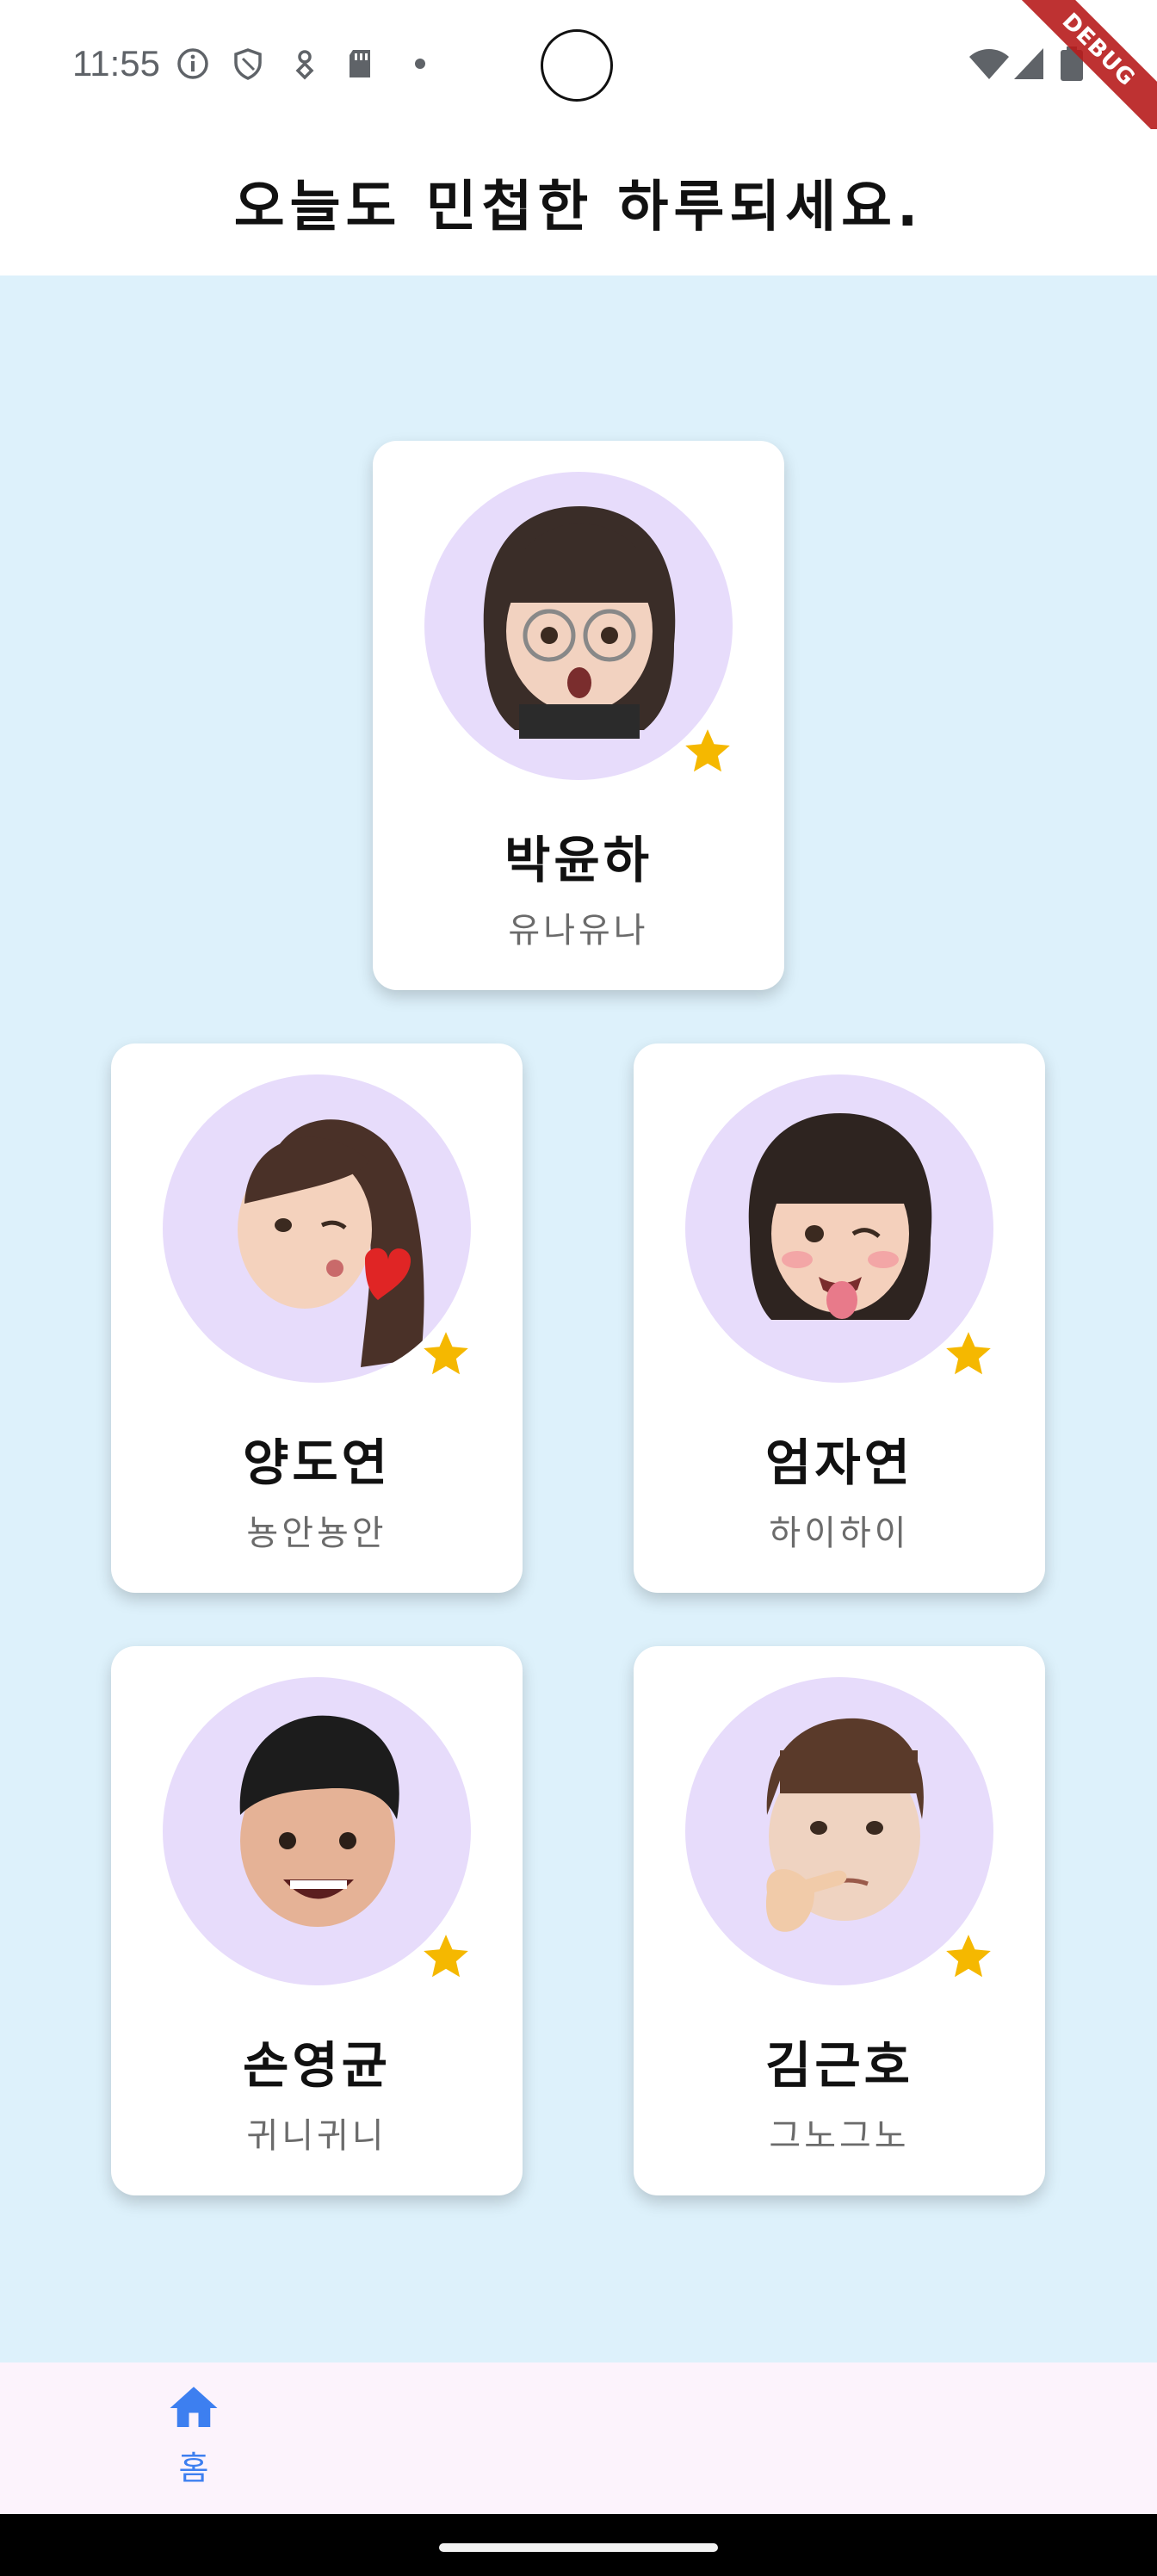 This screenshot has width=1157, height=2576. Describe the element at coordinates (579, 931) in the screenshot. I see `profile-nickname: 유나유나` at that location.